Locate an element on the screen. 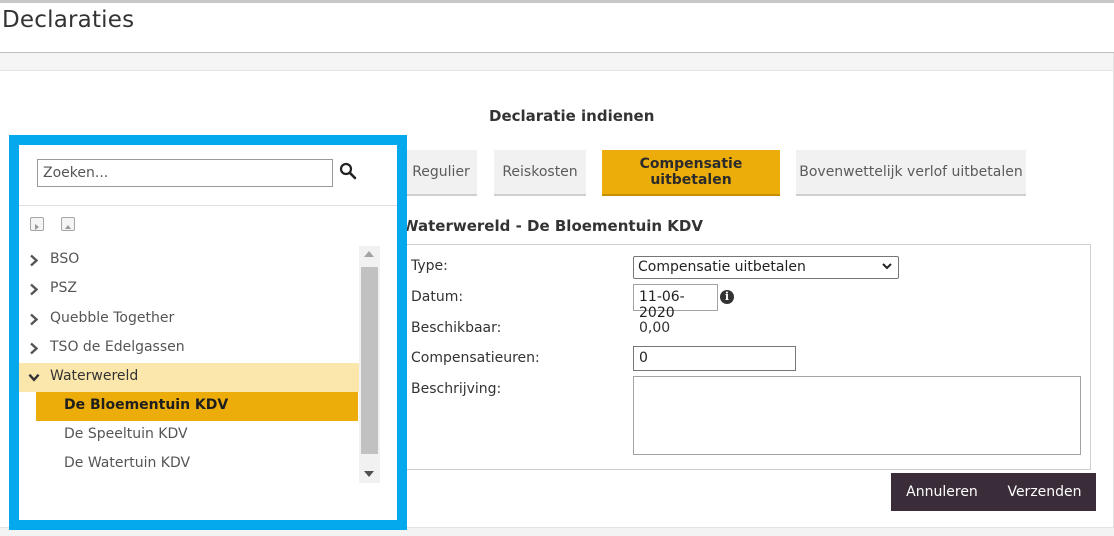 Image resolution: width=1114 pixels, height=536 pixels. beschikbaar-label: Beschikbaar: is located at coordinates (456, 328).